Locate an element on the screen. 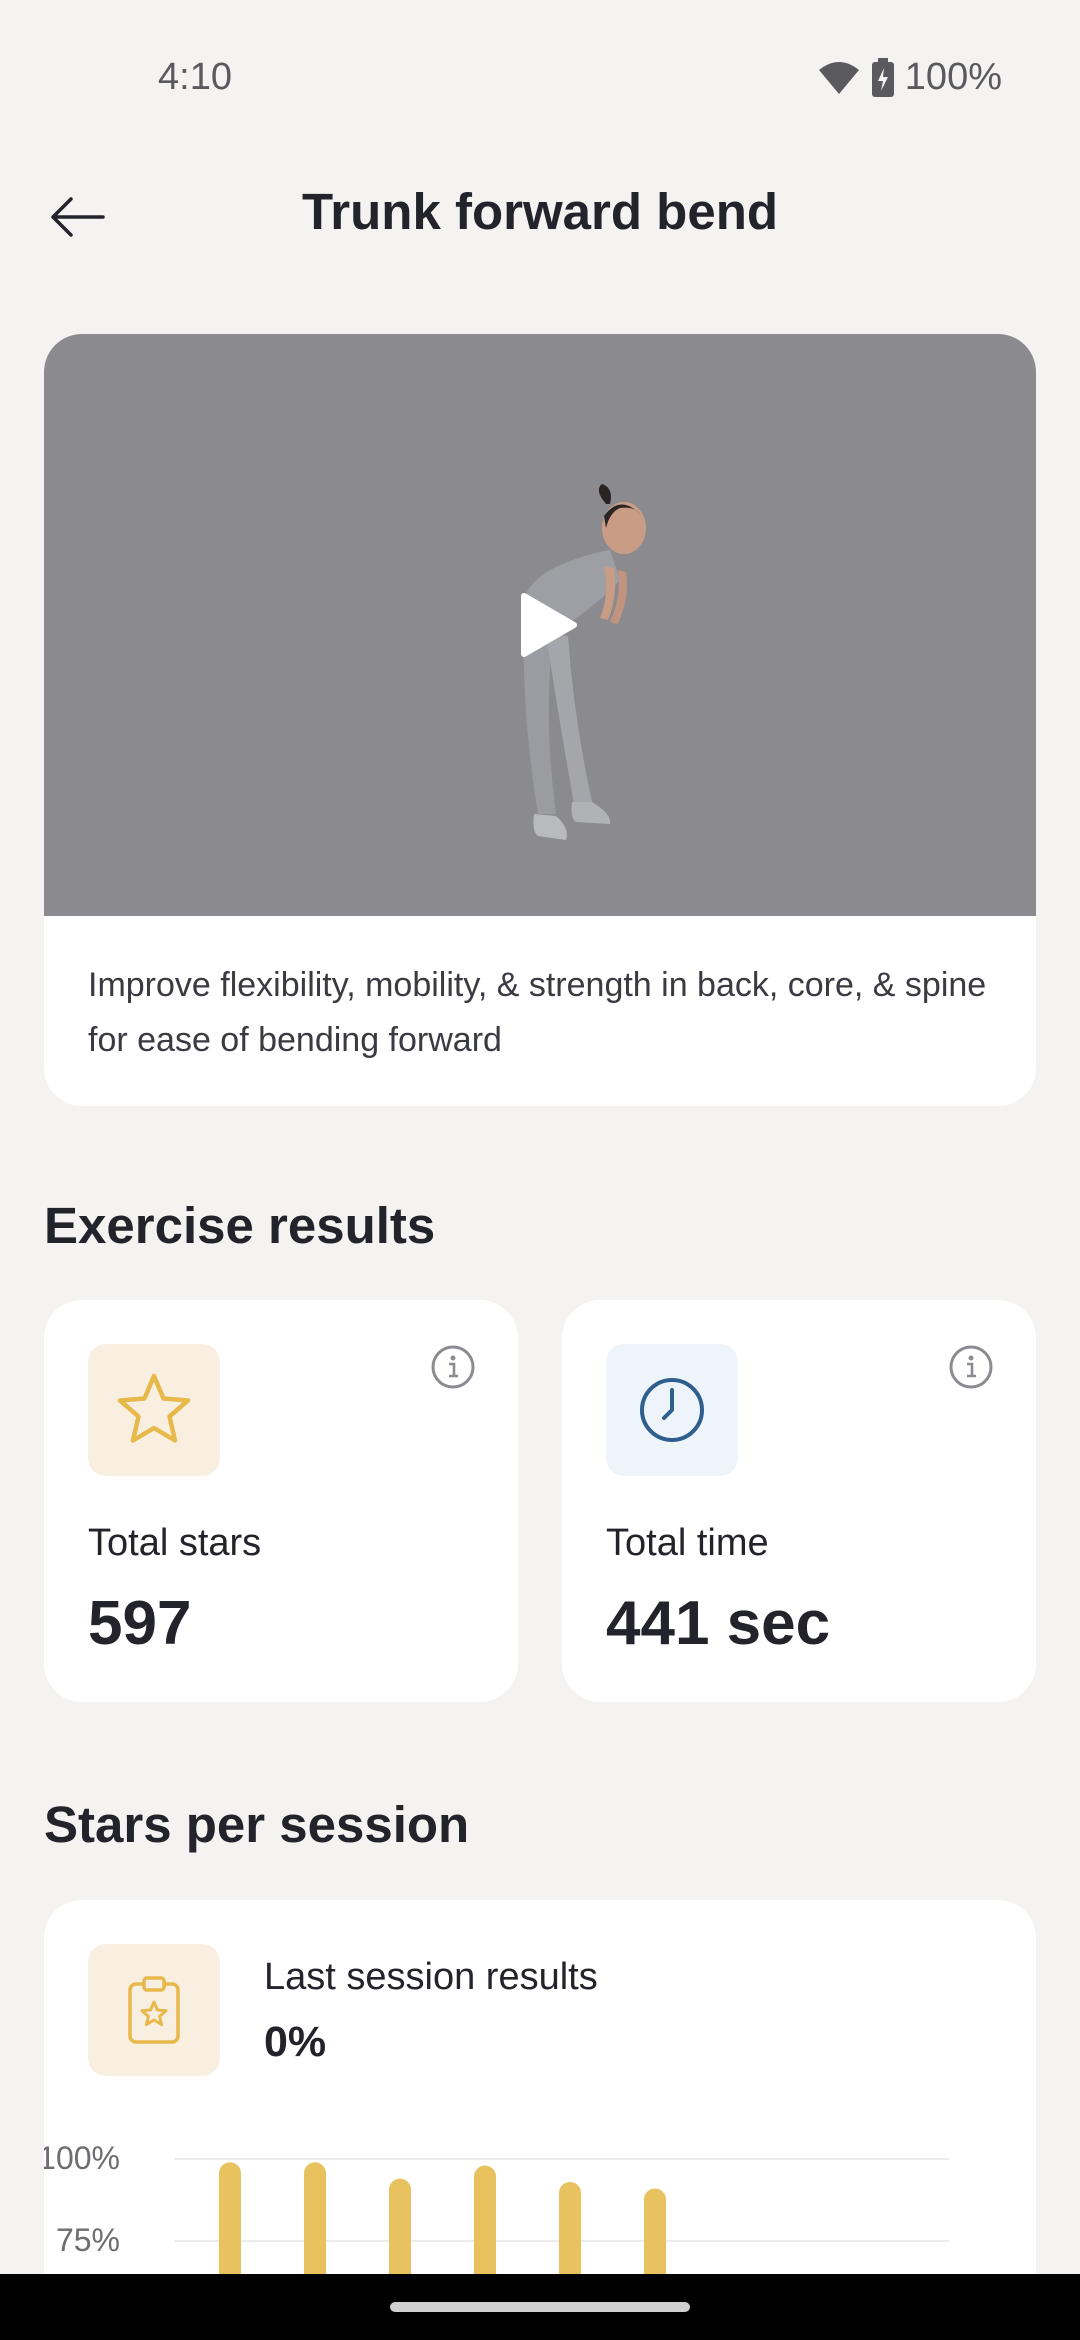 This screenshot has width=1080, height=2340. battery-percent: 100% is located at coordinates (953, 77).